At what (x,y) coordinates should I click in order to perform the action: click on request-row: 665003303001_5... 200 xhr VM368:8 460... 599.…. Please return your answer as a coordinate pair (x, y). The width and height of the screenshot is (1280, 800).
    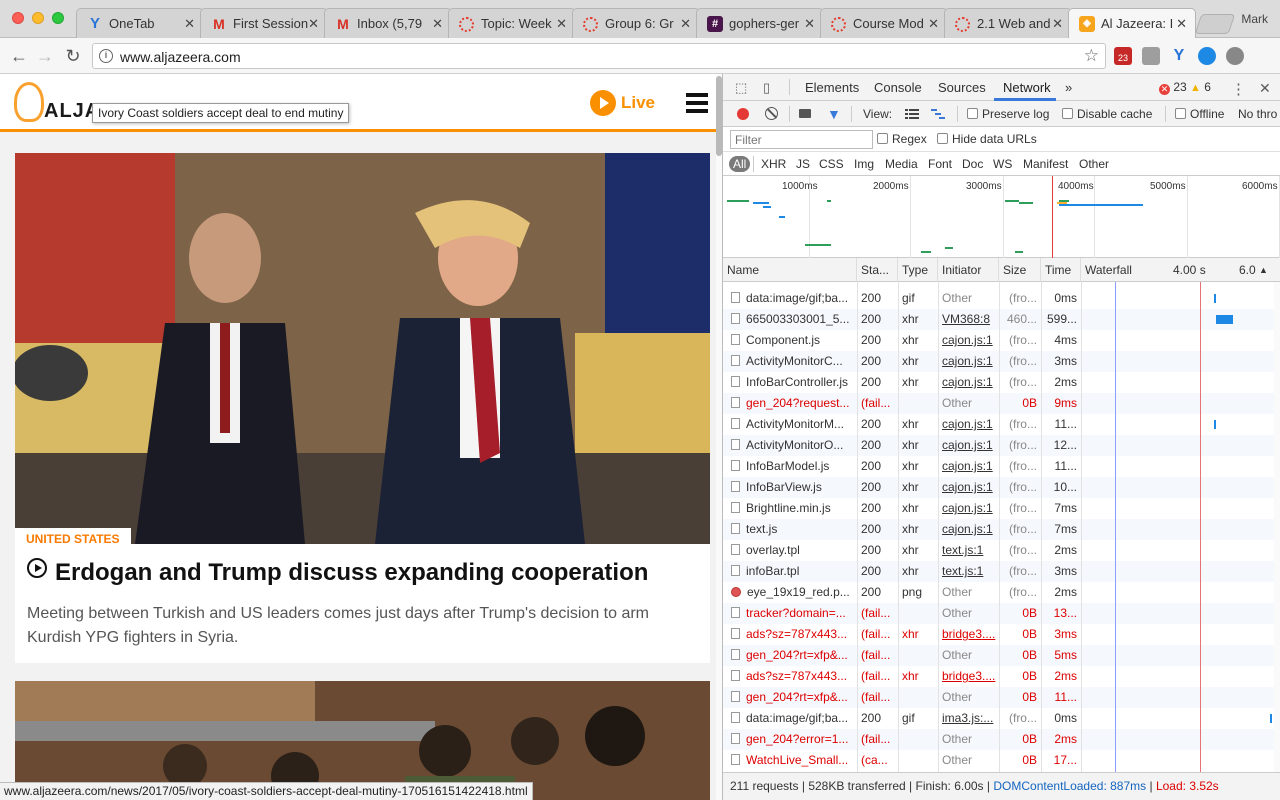
    Looking at the image, I should click on (1001, 319).